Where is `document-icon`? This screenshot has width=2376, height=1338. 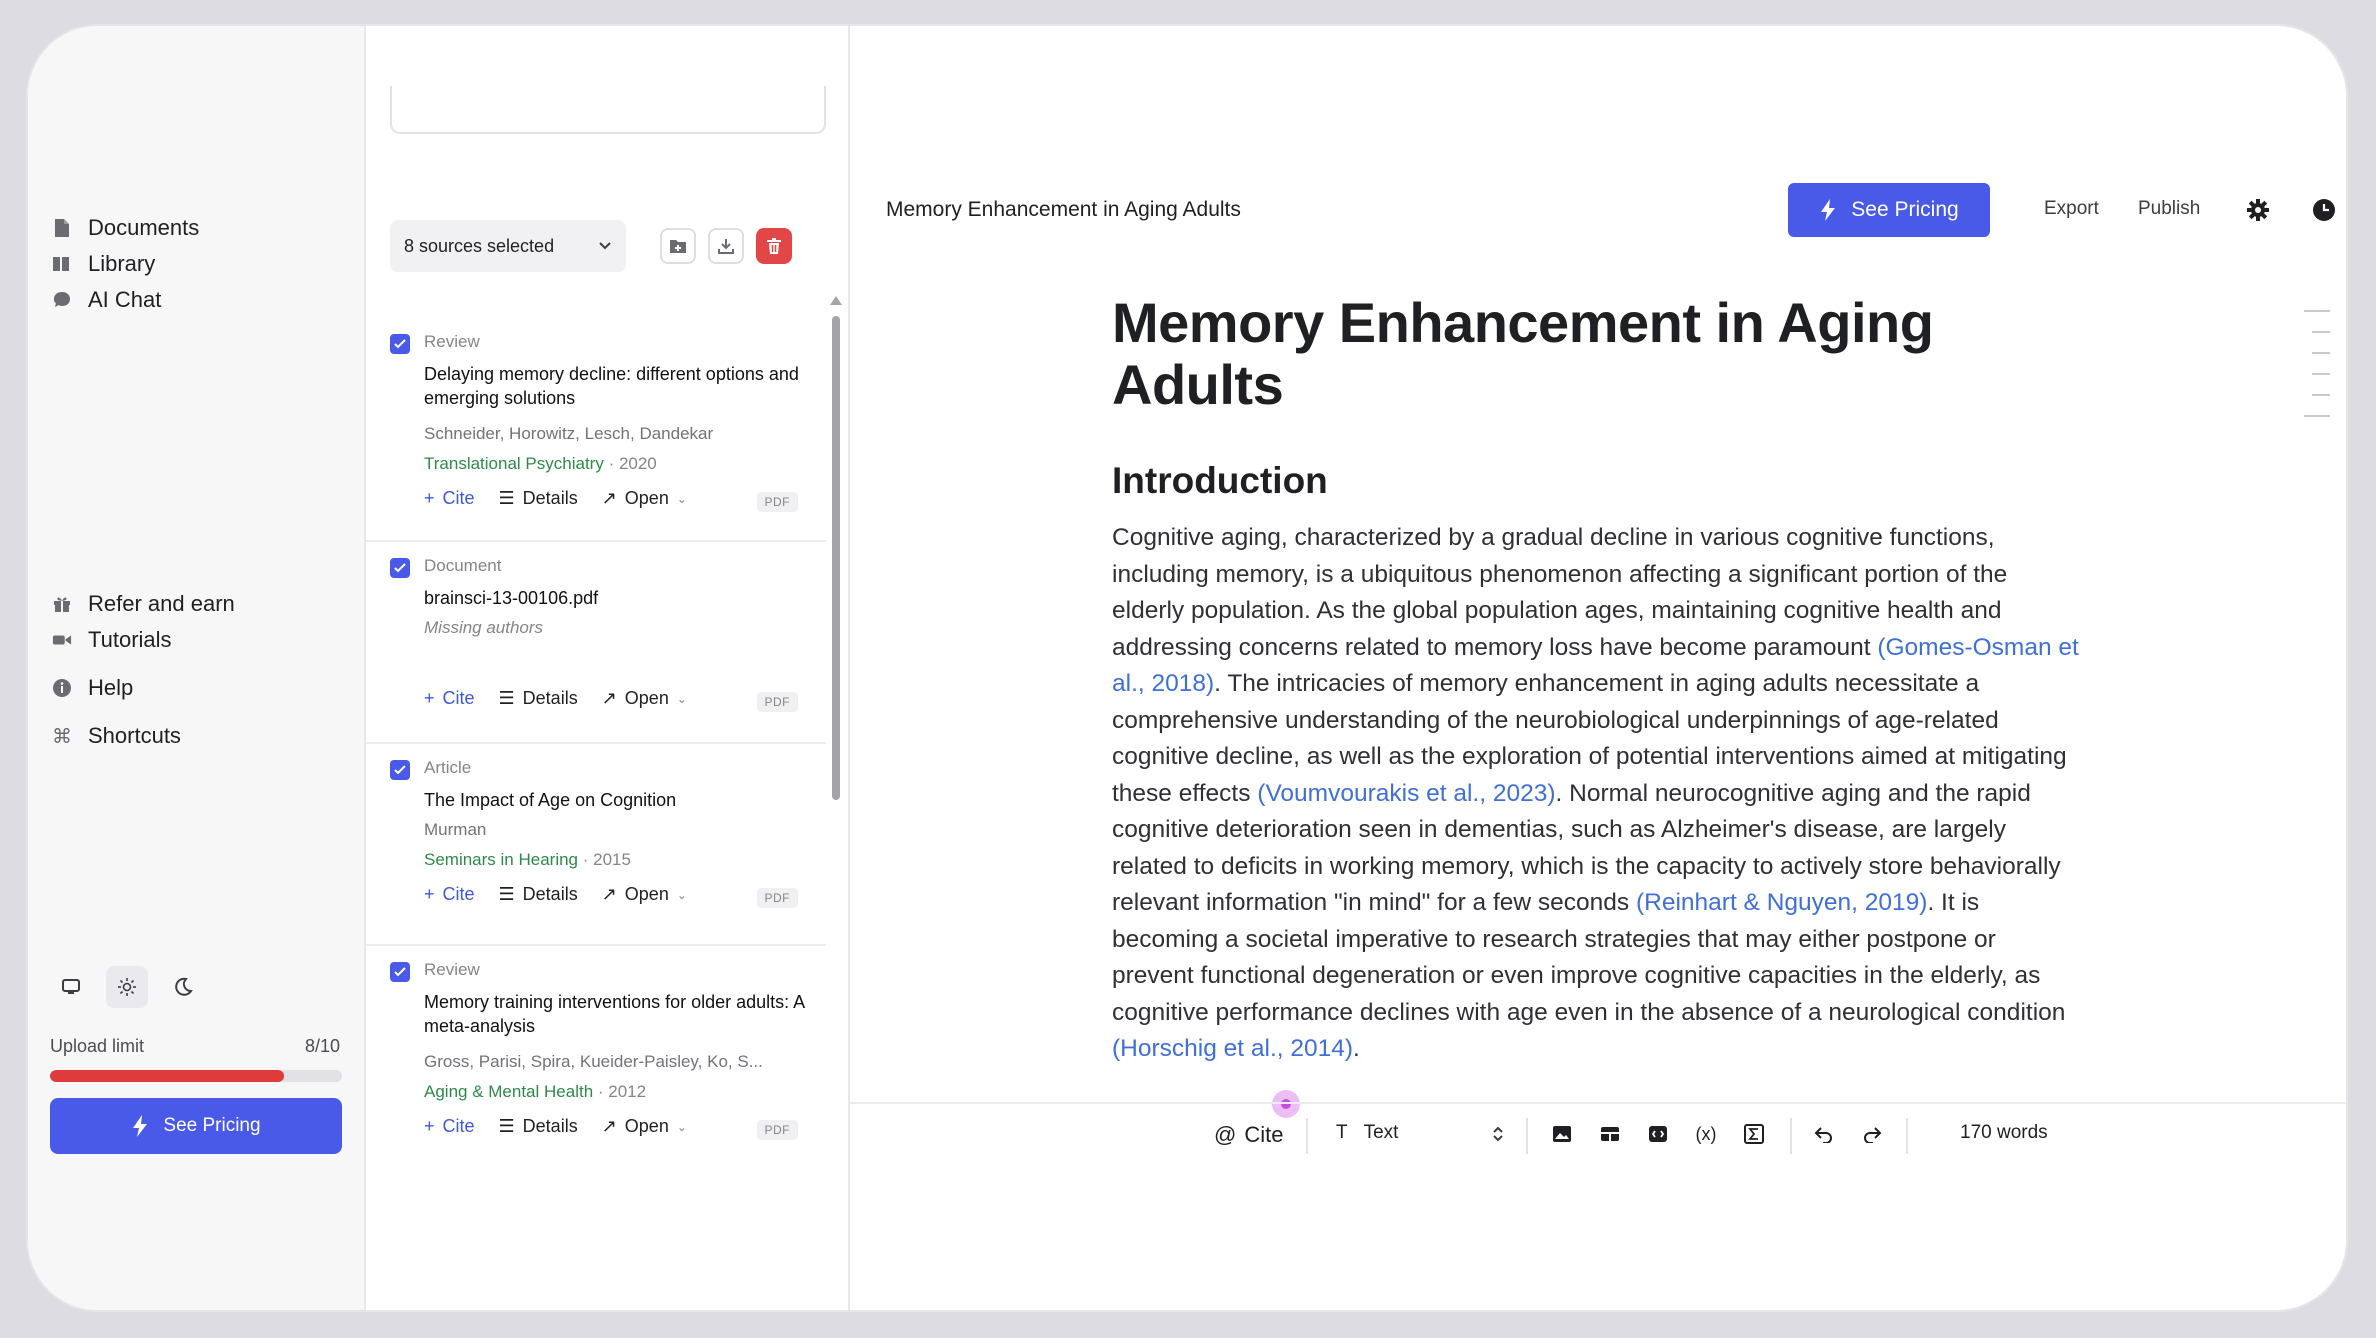
document-icon is located at coordinates (62, 228).